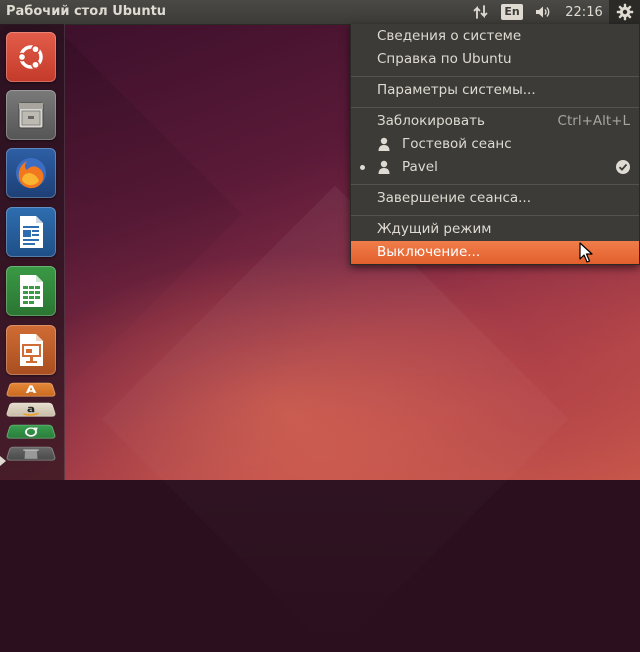 Image resolution: width=640 pixels, height=652 pixels. I want to click on firefox-icon, so click(31, 173).